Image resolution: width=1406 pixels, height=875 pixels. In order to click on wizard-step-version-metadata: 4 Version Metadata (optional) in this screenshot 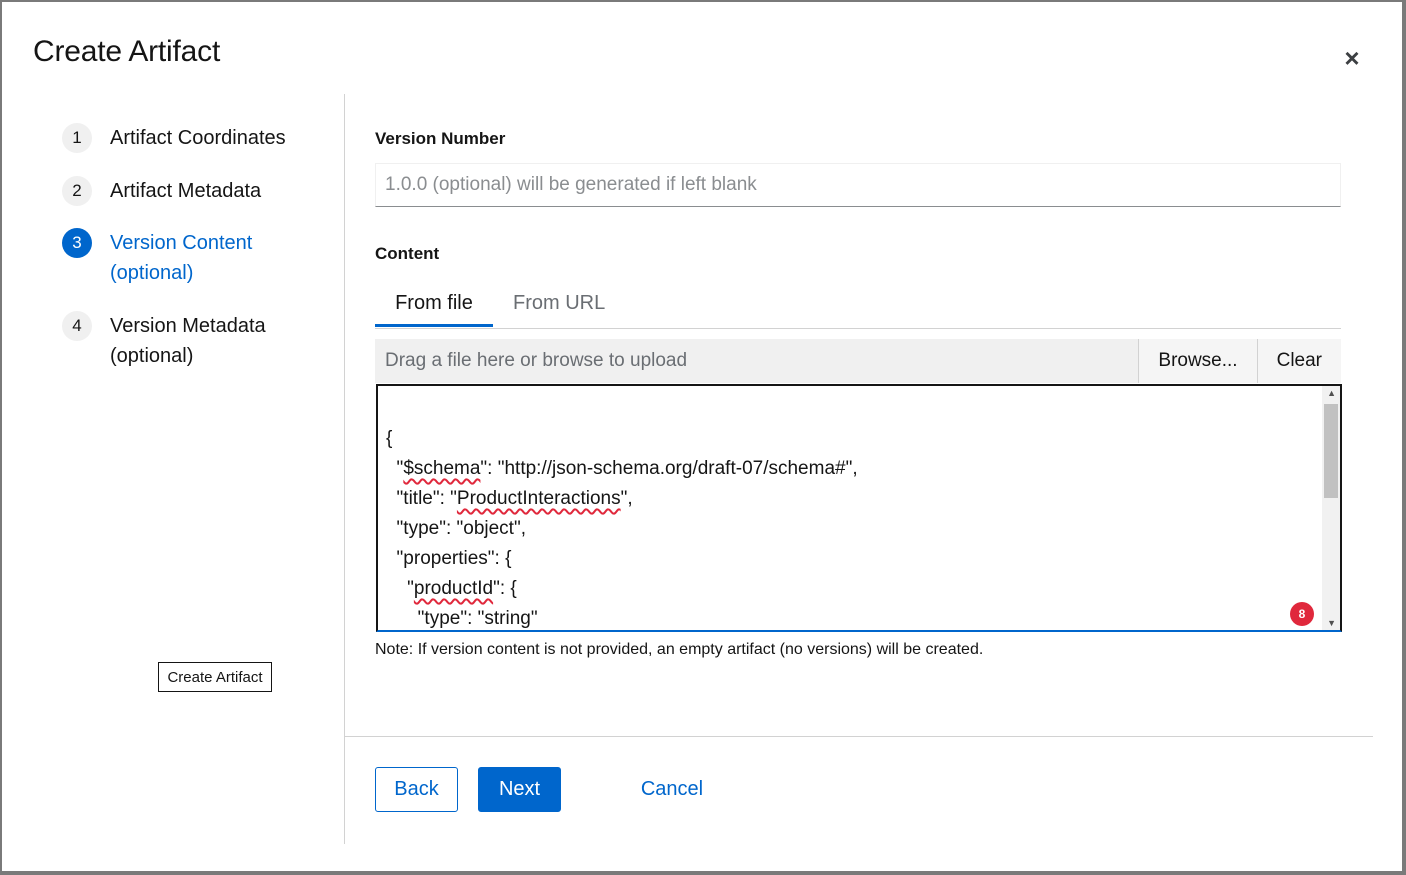, I will do `click(171, 341)`.